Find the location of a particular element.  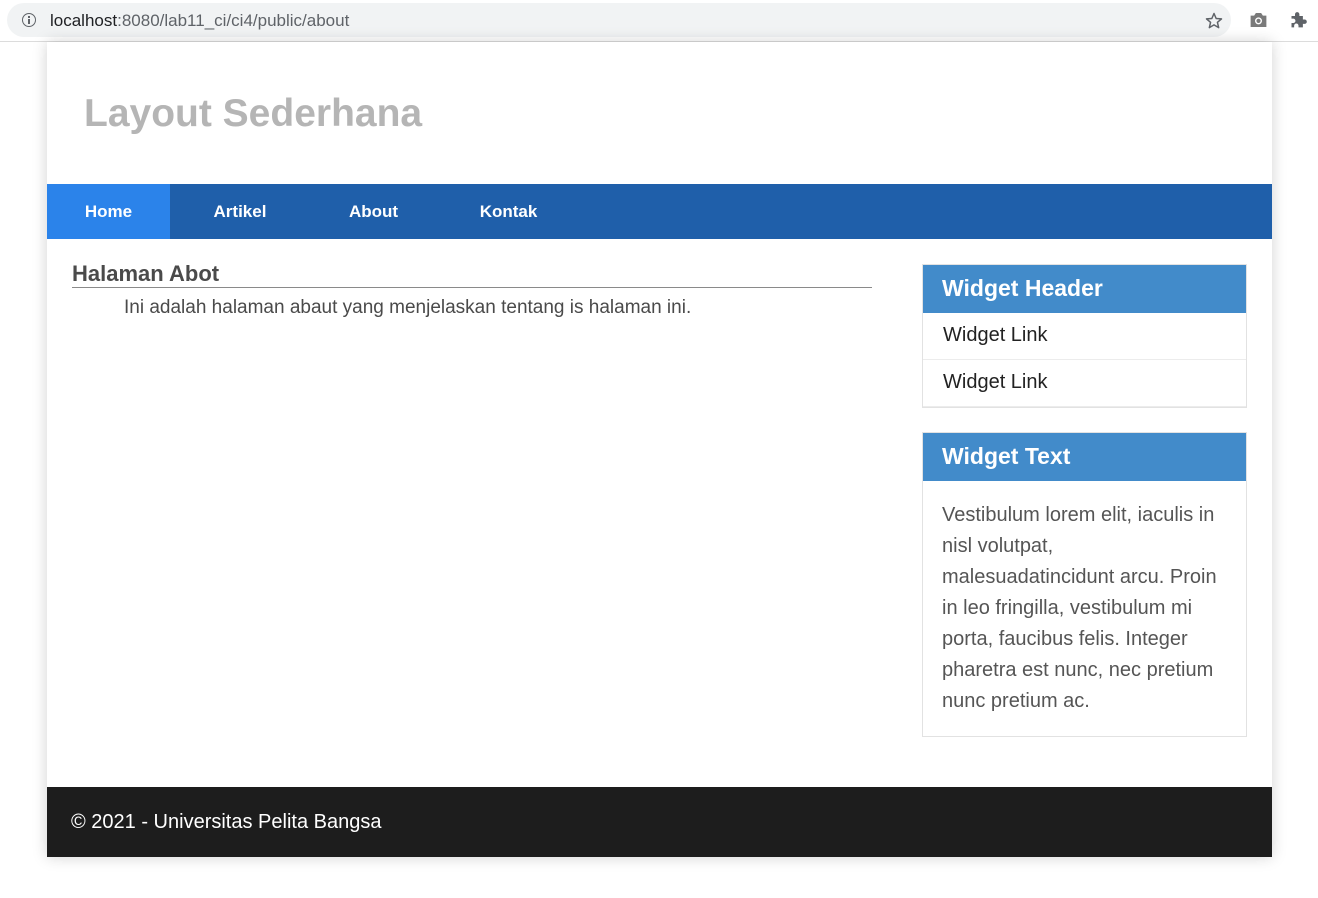

info-icon is located at coordinates (29, 20).